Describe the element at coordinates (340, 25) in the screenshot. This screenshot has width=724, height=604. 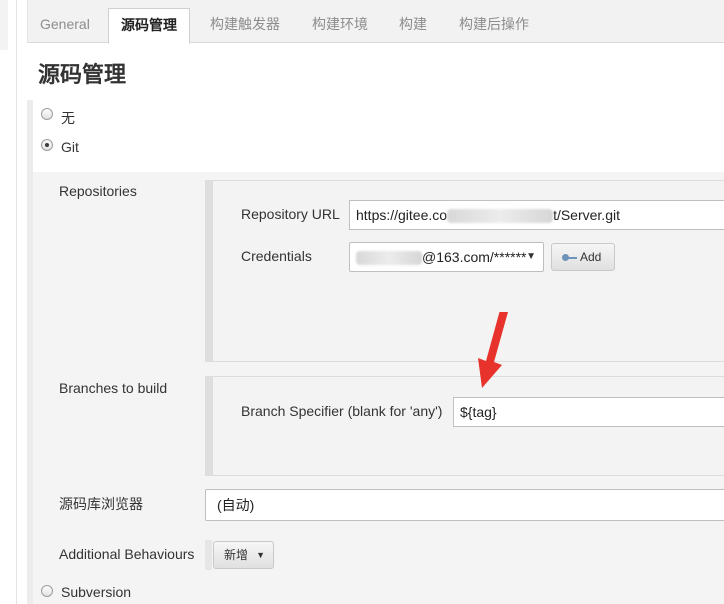
I see `tab-build-environment: 构建环境` at that location.